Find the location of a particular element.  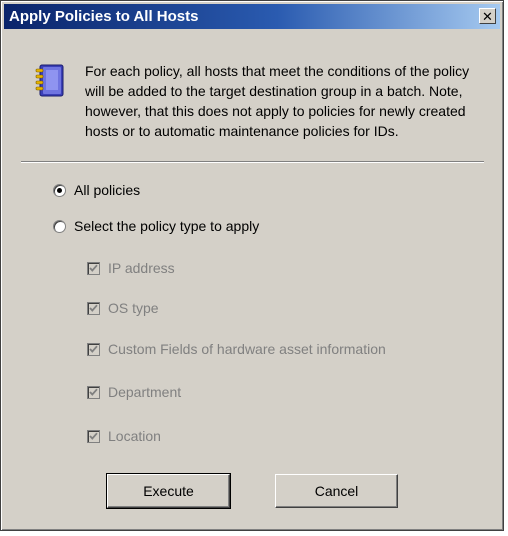

radio-select-policy-type: Select the policy type to apply is located at coordinates (156, 226).